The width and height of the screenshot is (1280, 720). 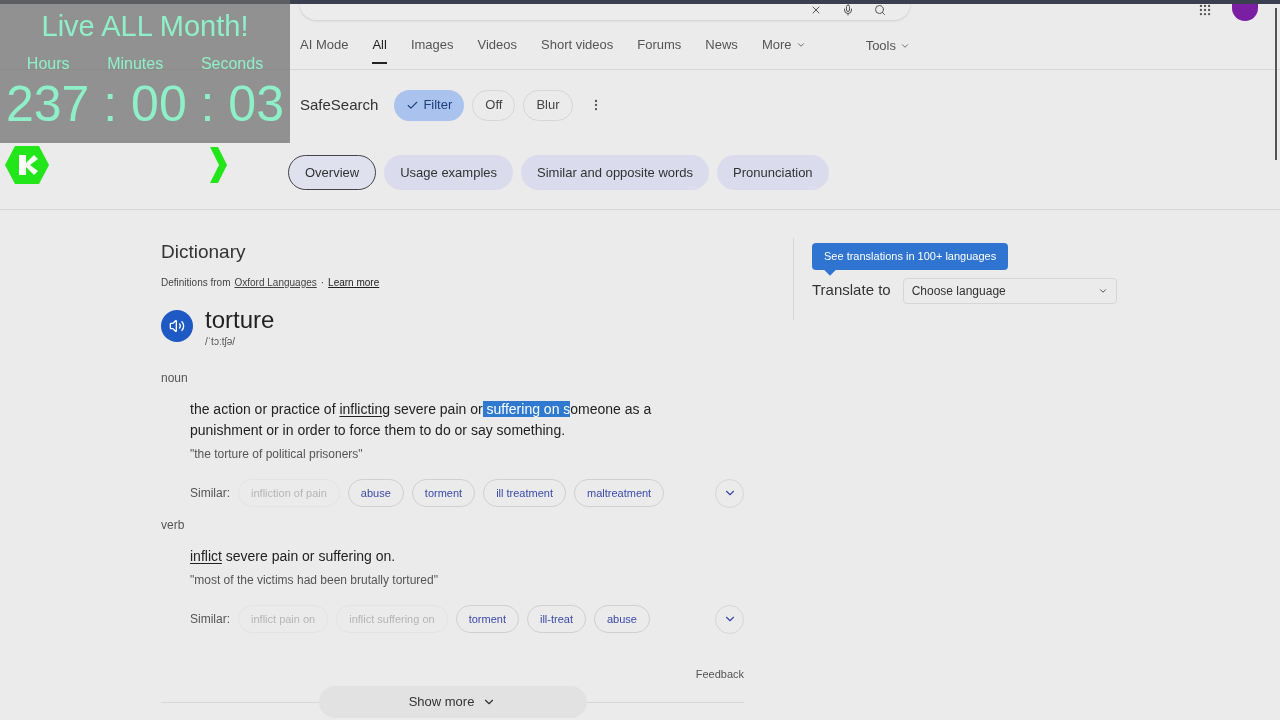 What do you see at coordinates (145, 104) in the screenshot?
I see `countdown-timer: 237 : 00 : 03` at bounding box center [145, 104].